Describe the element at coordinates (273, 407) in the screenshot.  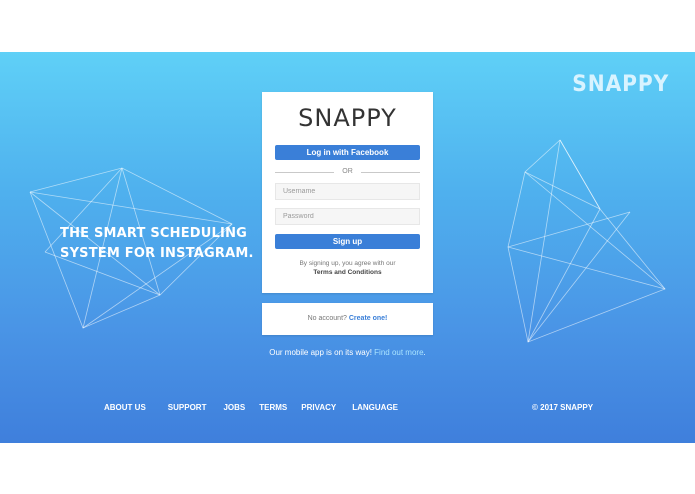
I see `footer-link-terms: TERMS` at that location.